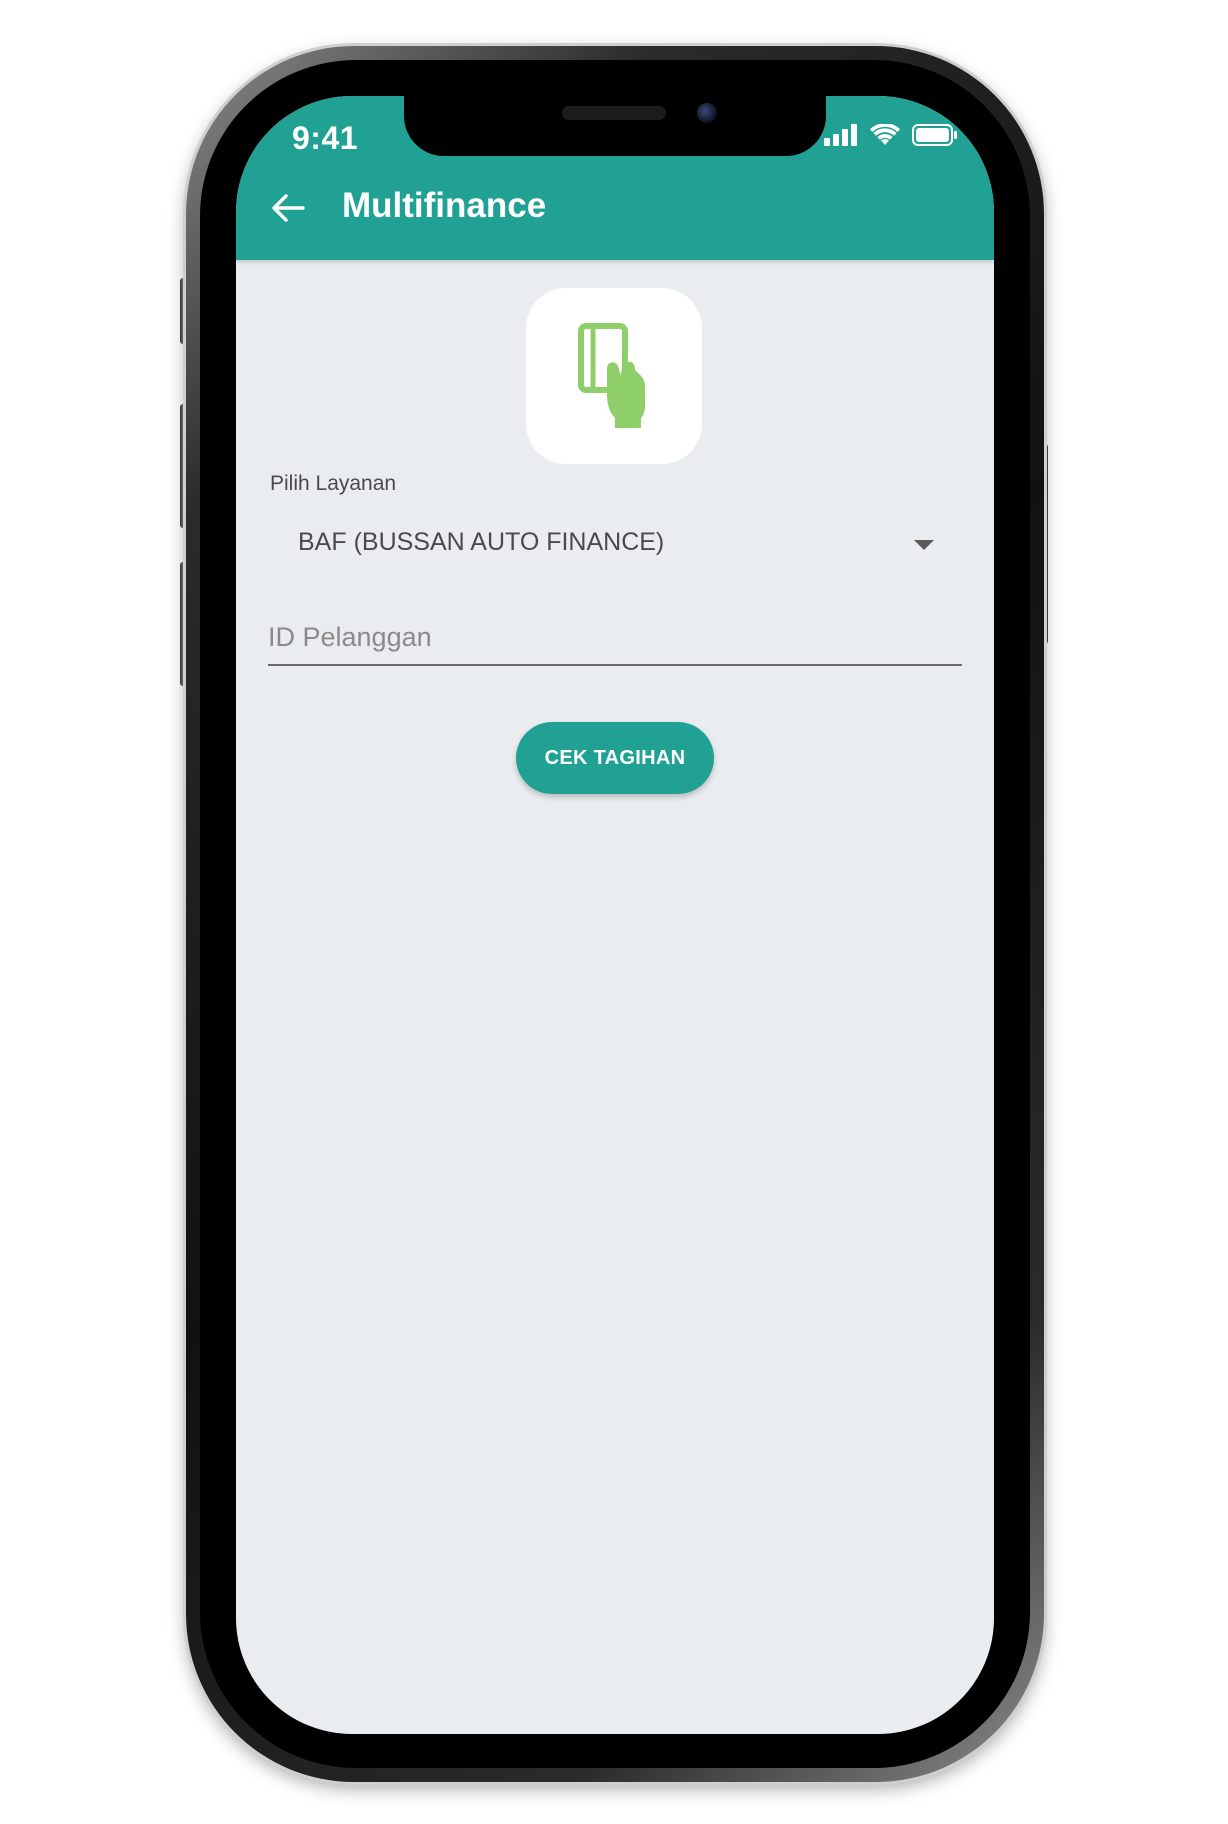 The width and height of the screenshot is (1228, 1824). Describe the element at coordinates (481, 542) in the screenshot. I see `service-selected-value: BAF (BUSSAN AUTO FINANCE)` at that location.